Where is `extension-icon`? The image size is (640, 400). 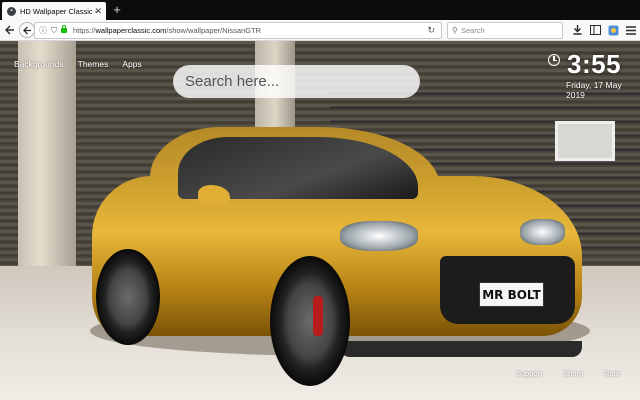
extension-icon is located at coordinates (613, 30).